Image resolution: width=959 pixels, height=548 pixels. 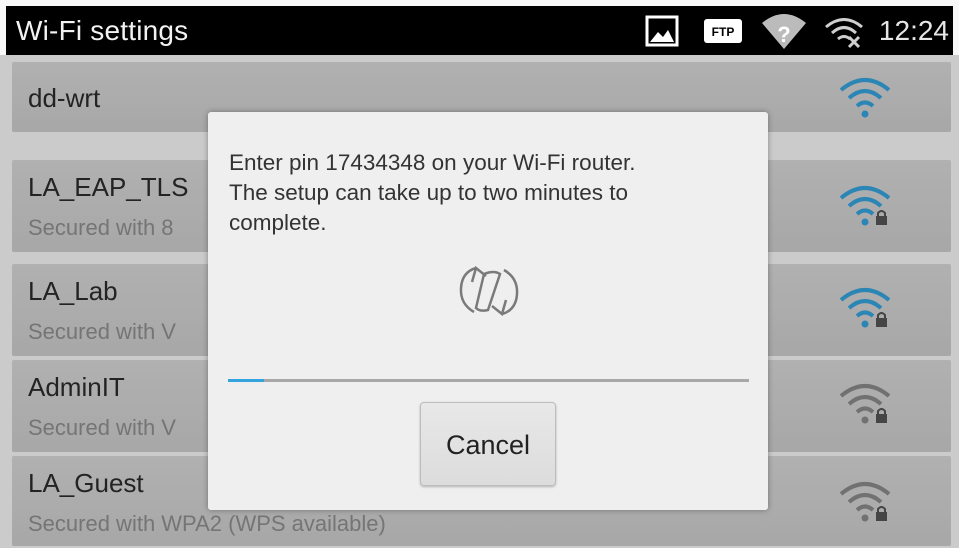 What do you see at coordinates (246, 380) in the screenshot?
I see `progress-fill` at bounding box center [246, 380].